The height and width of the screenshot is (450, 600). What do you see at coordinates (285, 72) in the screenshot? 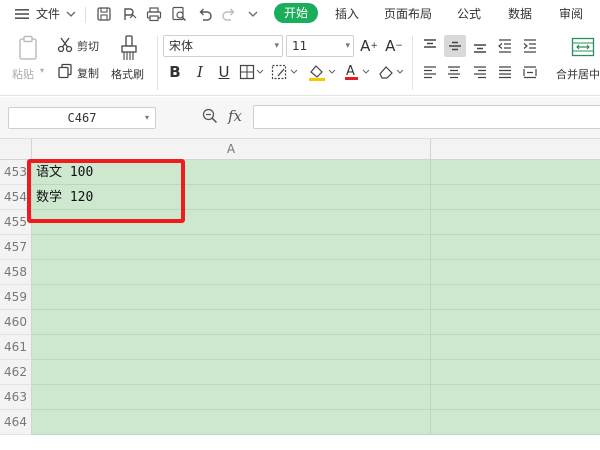
I see `cell-style-icon` at bounding box center [285, 72].